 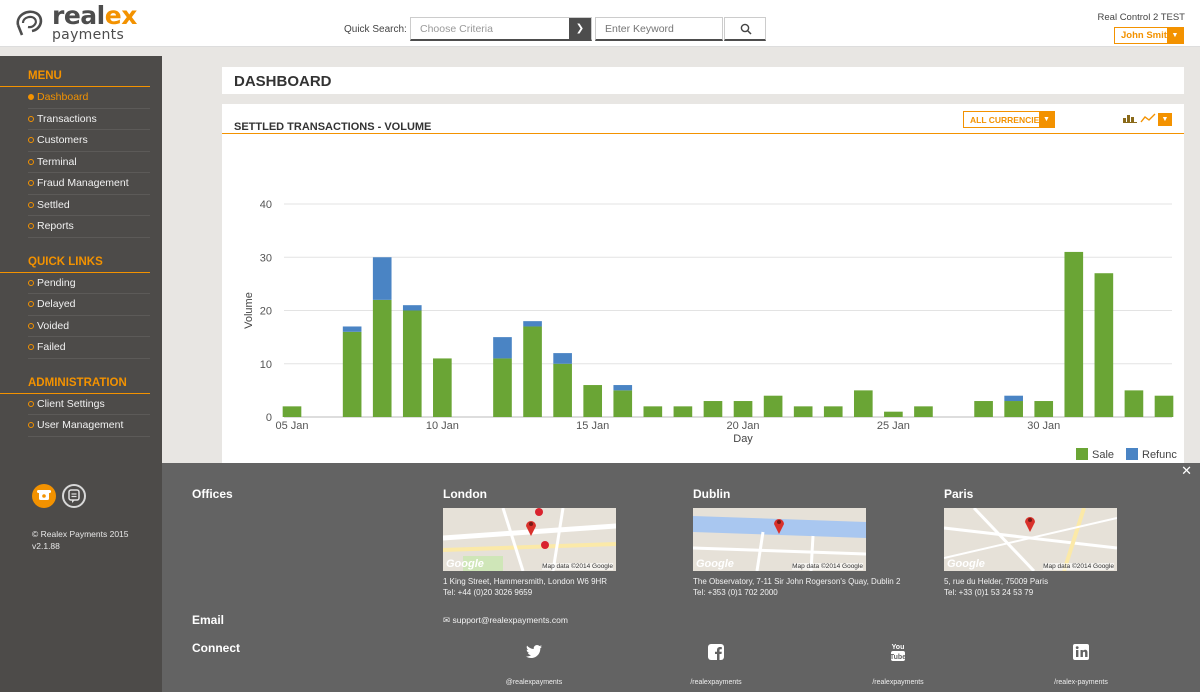 I want to click on sidebar-item-label: Customers, so click(x=62, y=140).